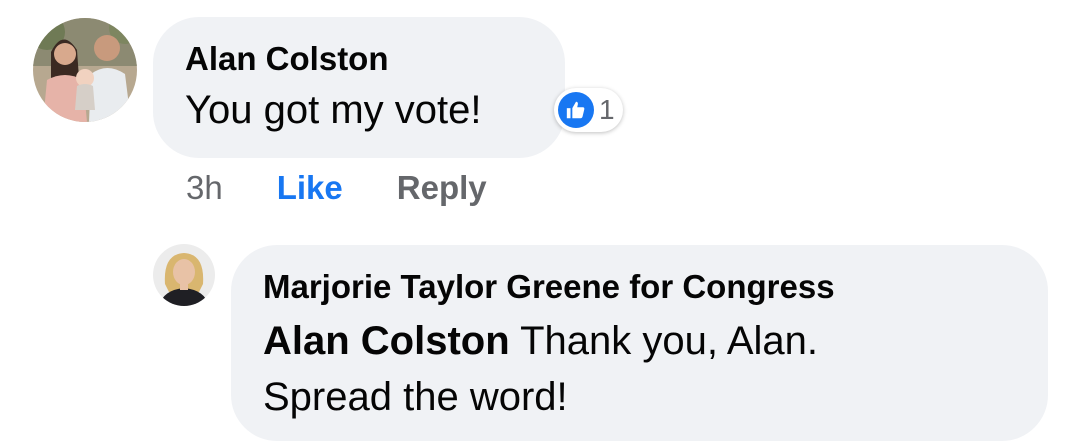  I want to click on reply-author: Marjorie Taylor Greene for Congress, so click(655, 287).